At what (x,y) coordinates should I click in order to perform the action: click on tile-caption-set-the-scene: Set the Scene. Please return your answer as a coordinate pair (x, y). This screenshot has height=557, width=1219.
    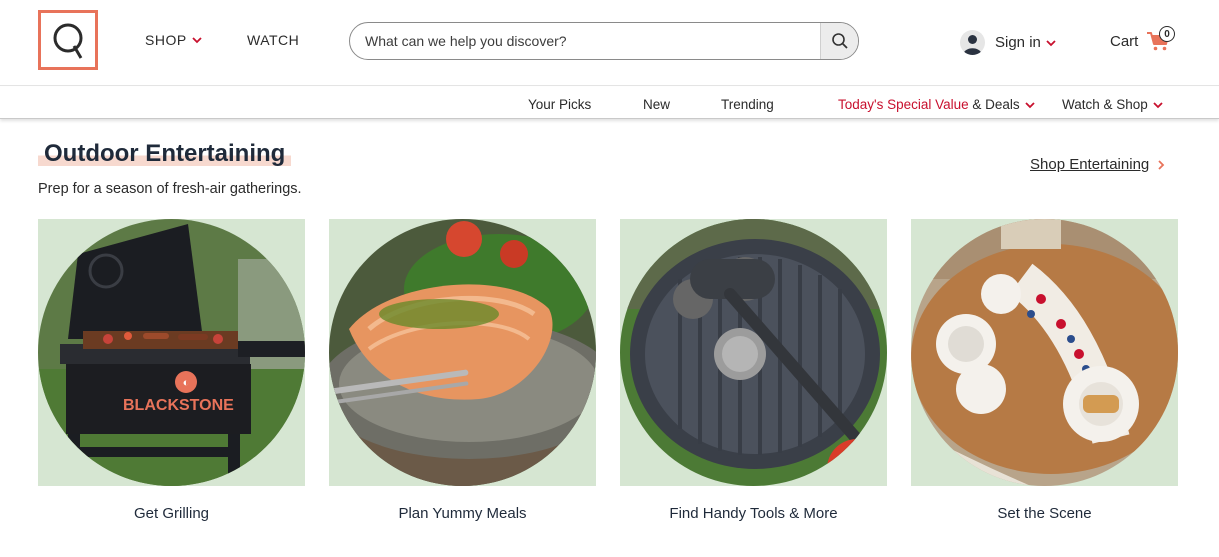
    Looking at the image, I should click on (1044, 513).